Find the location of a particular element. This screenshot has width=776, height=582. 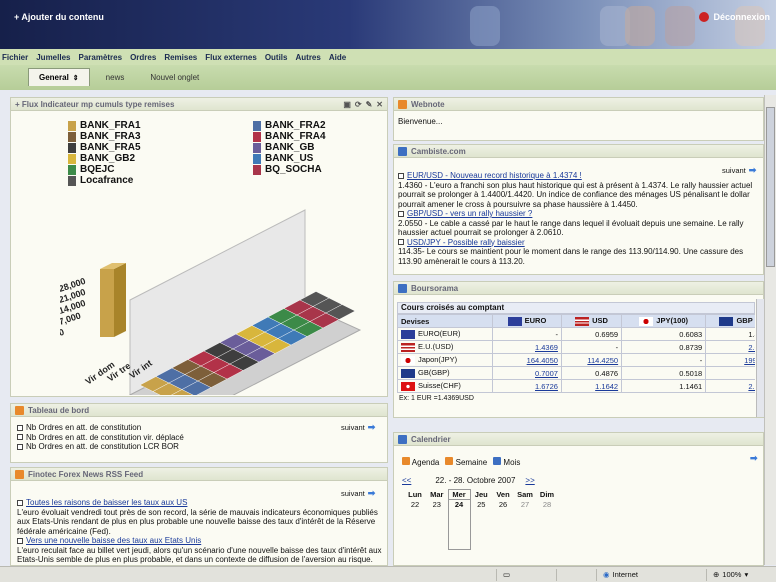

plus-box-icon is located at coordinates (20, 446).